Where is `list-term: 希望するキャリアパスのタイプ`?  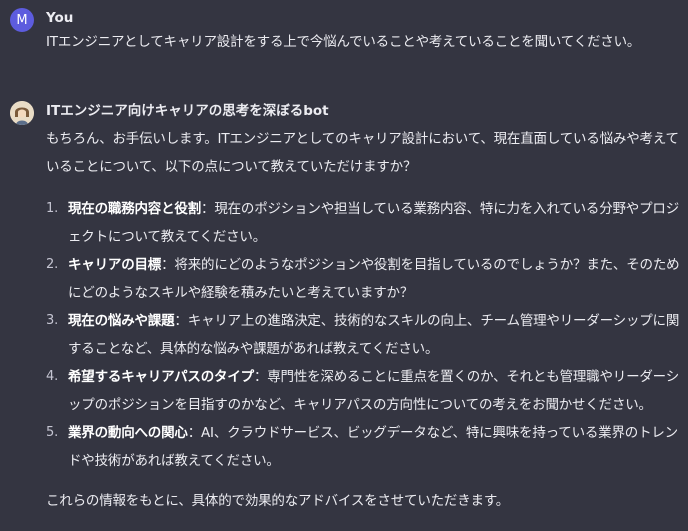
list-term: 希望するキャリアパスのタイプ is located at coordinates (161, 377).